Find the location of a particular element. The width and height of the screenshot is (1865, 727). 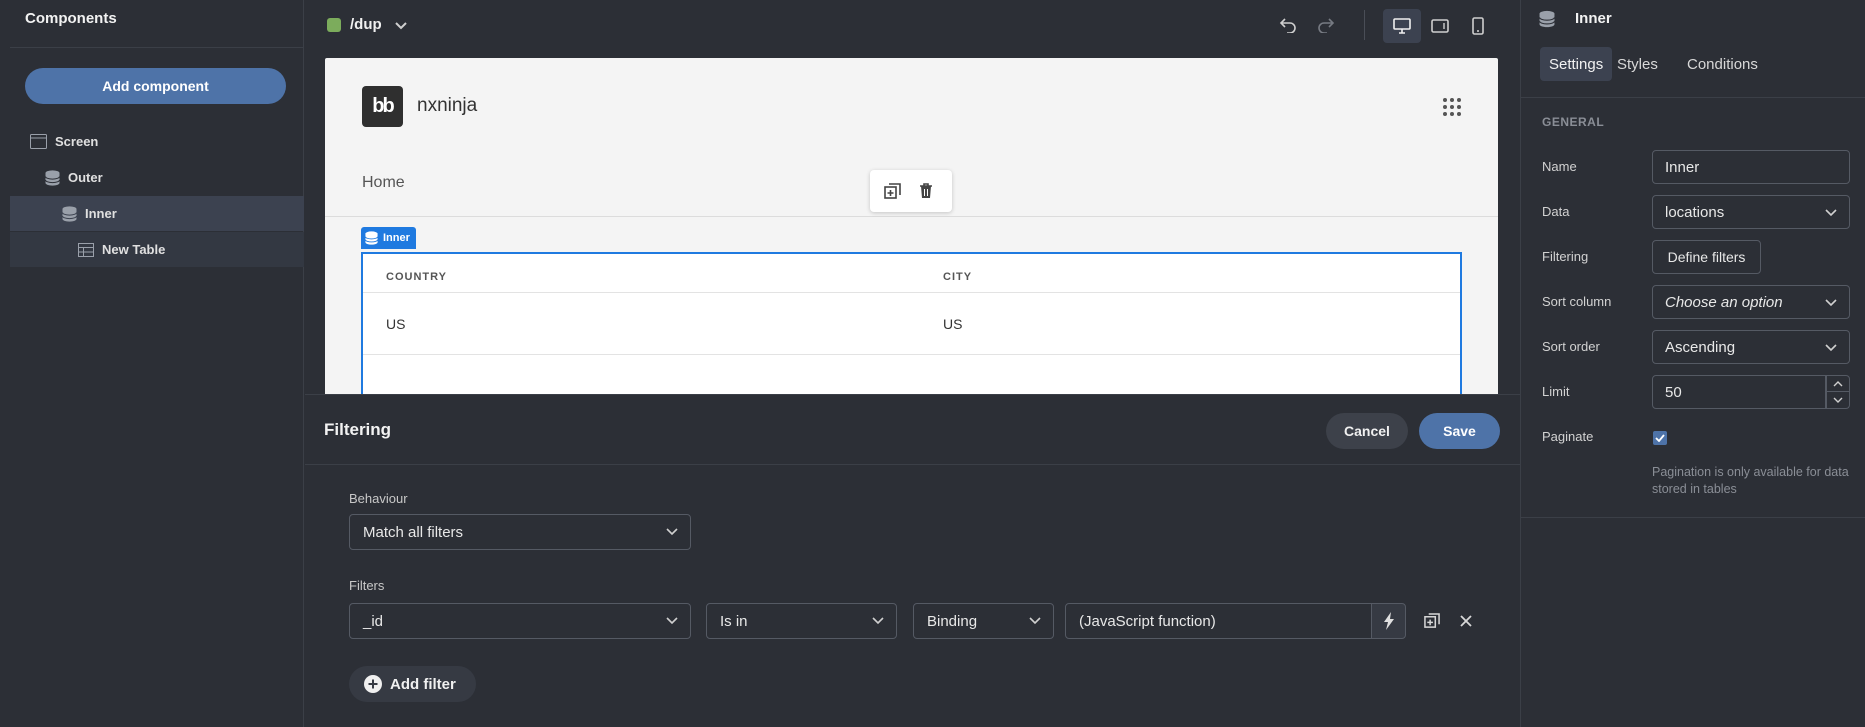

sort-column-label: Sort column is located at coordinates (1577, 301).